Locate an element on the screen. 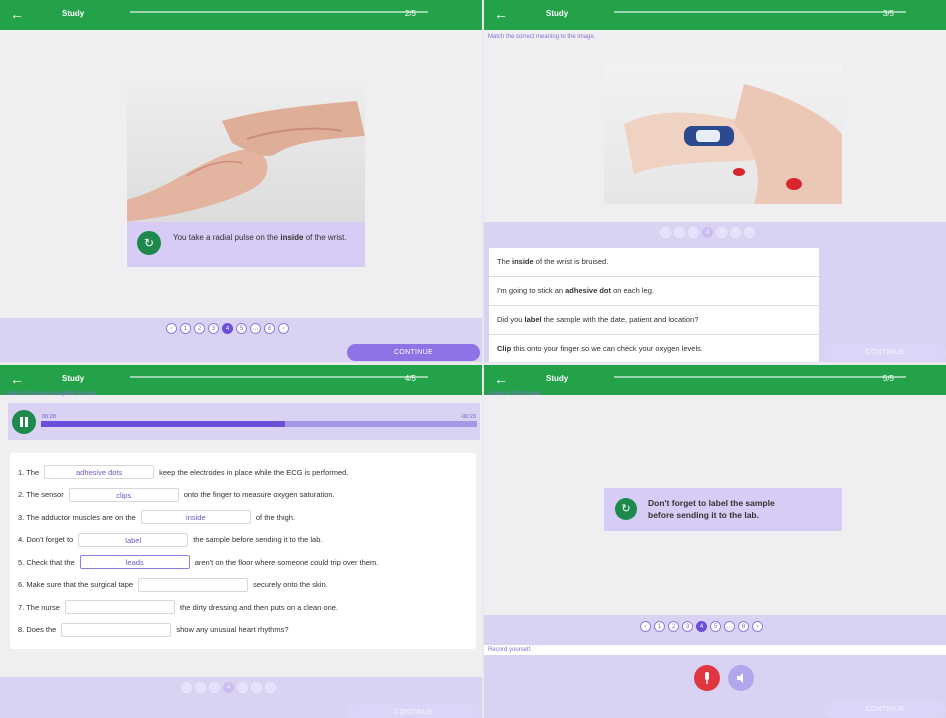  audio-progress-fill is located at coordinates (163, 424).